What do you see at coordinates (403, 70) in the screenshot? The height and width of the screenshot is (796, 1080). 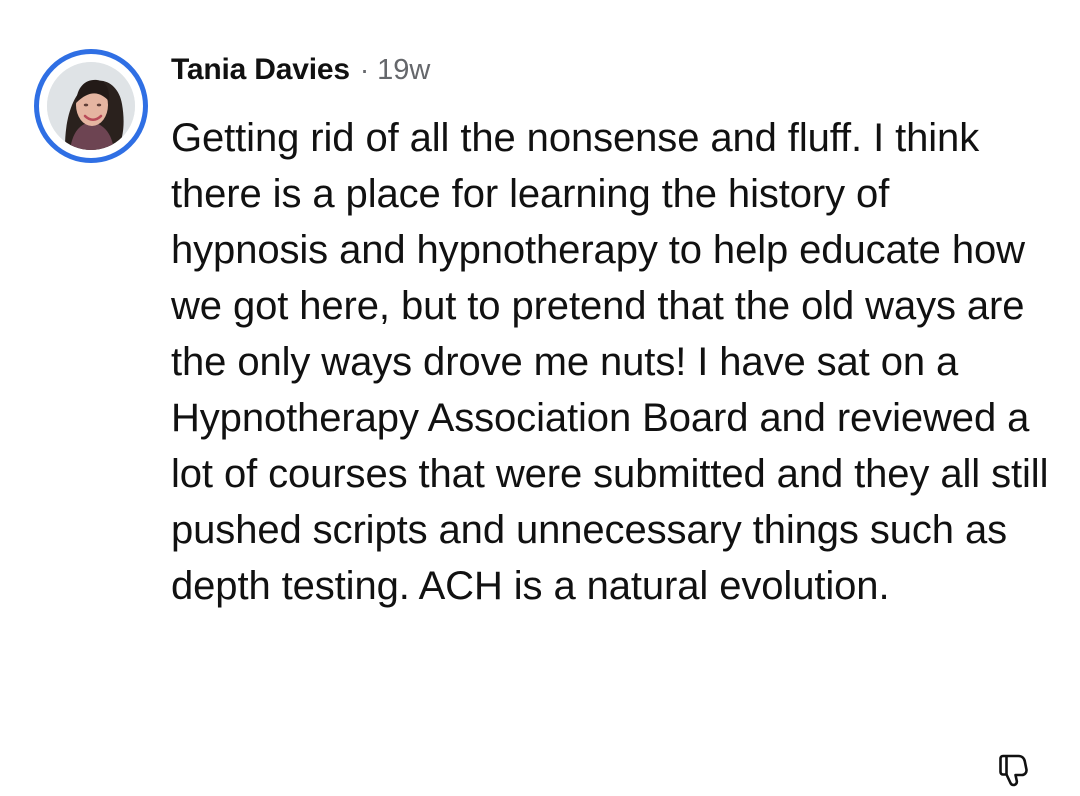 I see `comment-timestamp: 19w` at bounding box center [403, 70].